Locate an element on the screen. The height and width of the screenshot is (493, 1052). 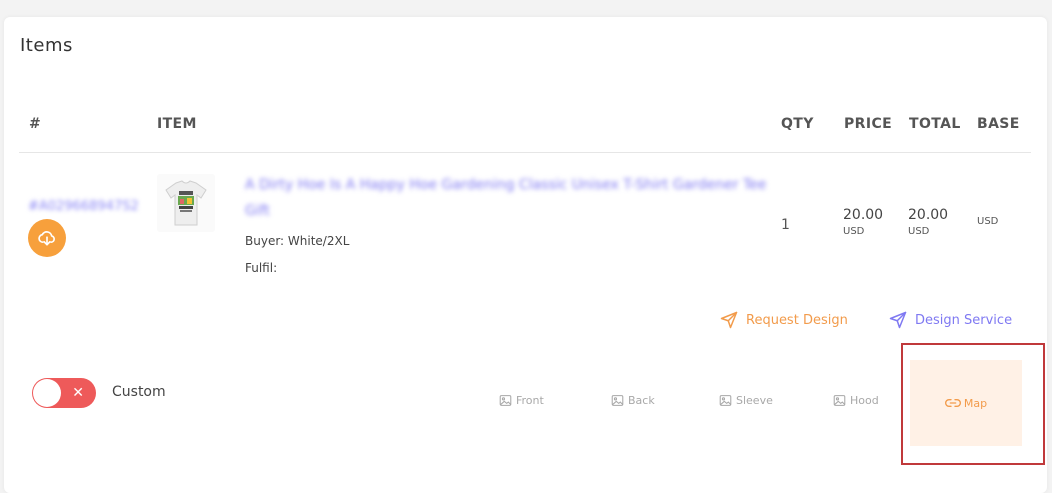
header-divider is located at coordinates (525, 152).